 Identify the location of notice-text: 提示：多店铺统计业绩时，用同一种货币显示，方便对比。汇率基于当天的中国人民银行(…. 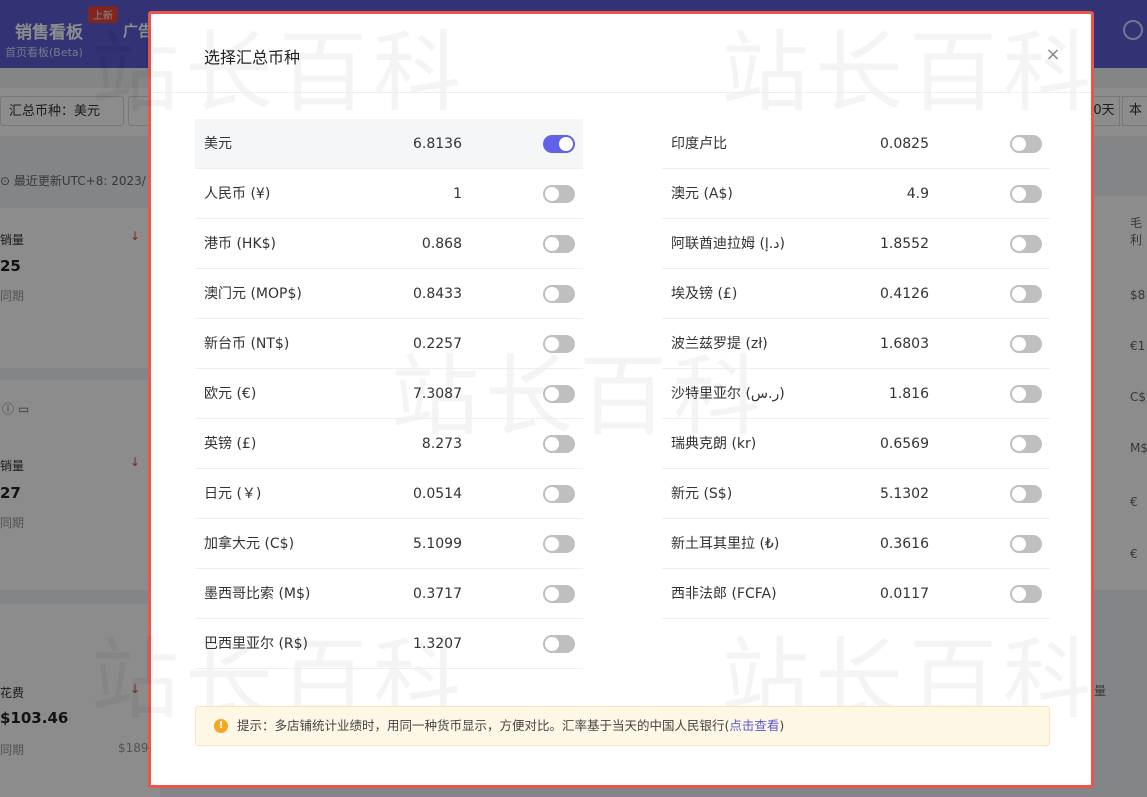
(510, 726).